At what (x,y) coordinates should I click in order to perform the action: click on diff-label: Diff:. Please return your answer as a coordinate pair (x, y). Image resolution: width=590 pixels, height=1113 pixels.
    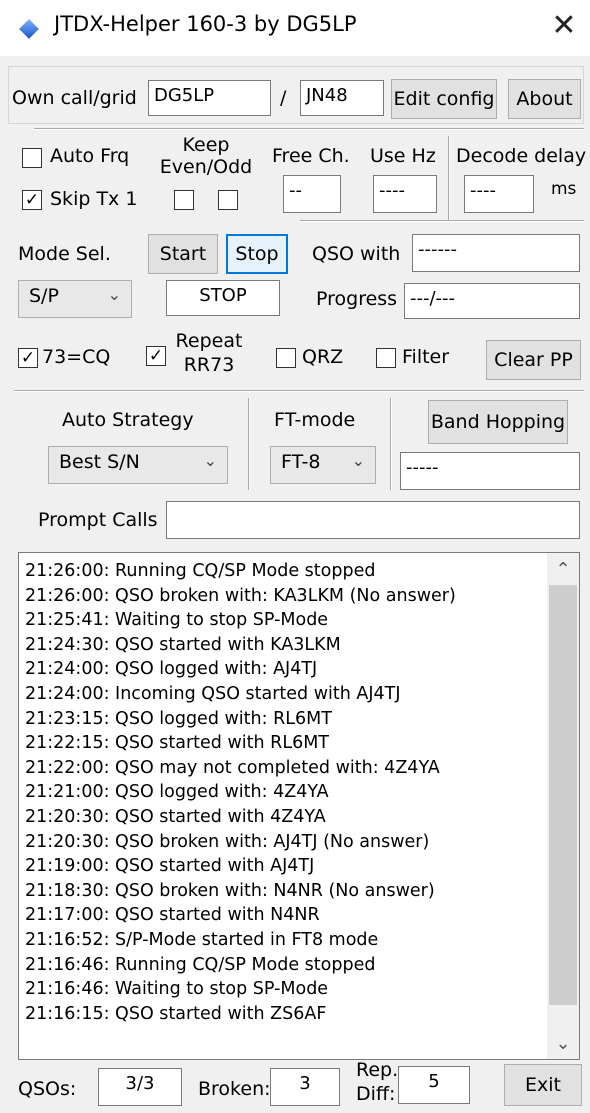
    Looking at the image, I should click on (376, 1094).